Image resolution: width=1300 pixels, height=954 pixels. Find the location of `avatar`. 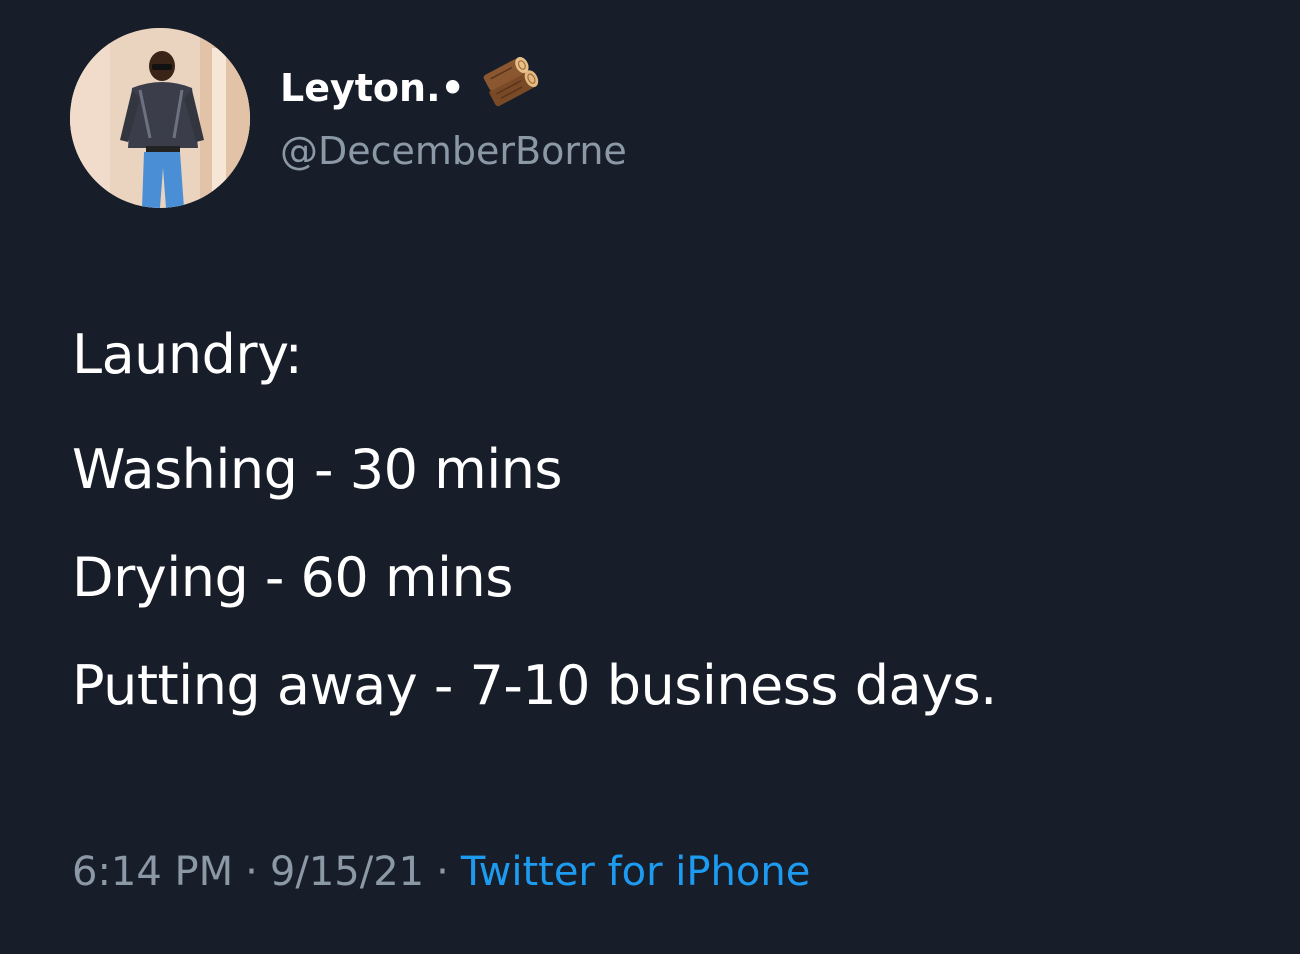

avatar is located at coordinates (160, 118).